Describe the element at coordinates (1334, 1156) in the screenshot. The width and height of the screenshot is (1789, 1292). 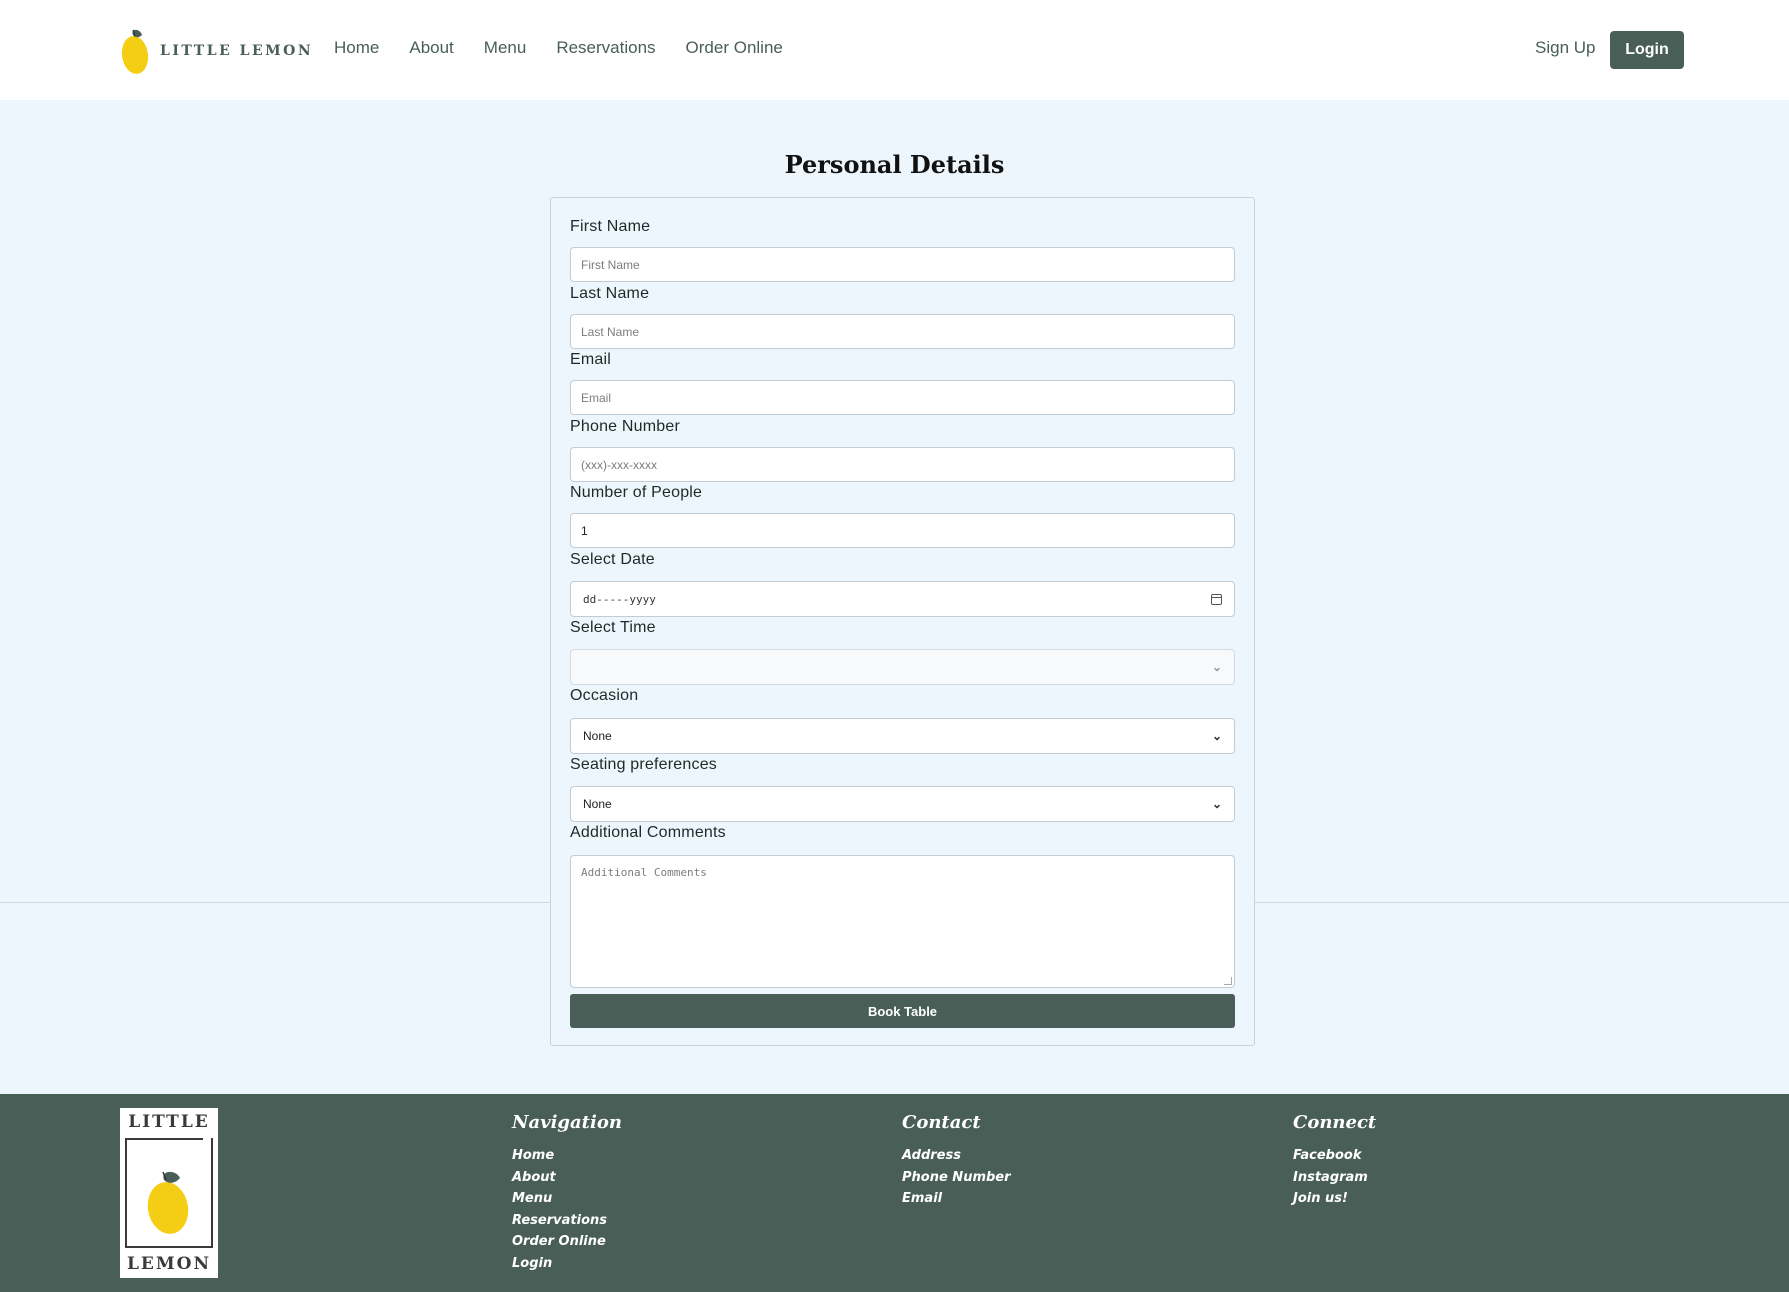
I see `footer-link-facebook: Facebook` at that location.